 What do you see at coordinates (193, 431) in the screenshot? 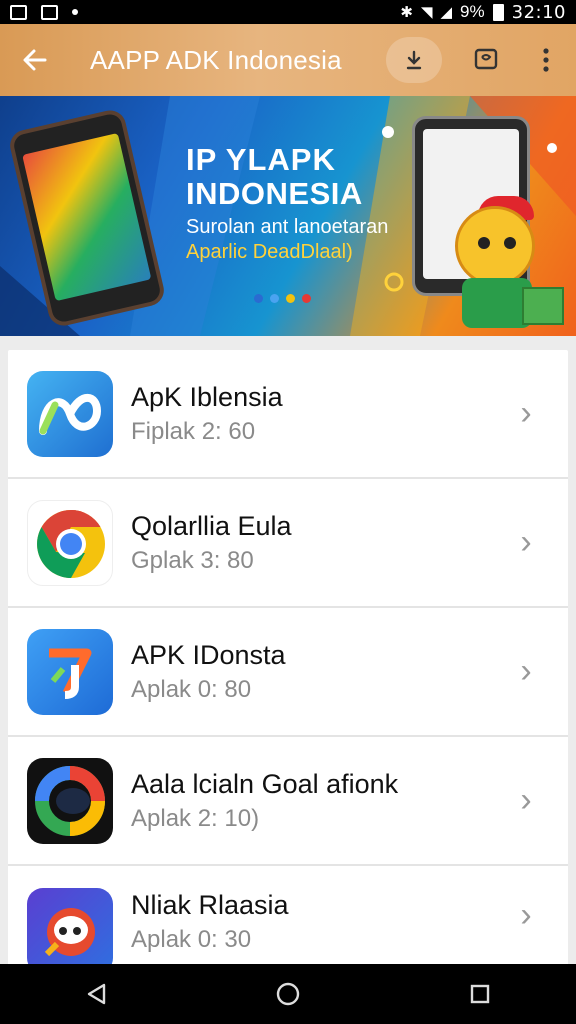
I see `app-subtitle: Fiplak 2: 60` at bounding box center [193, 431].